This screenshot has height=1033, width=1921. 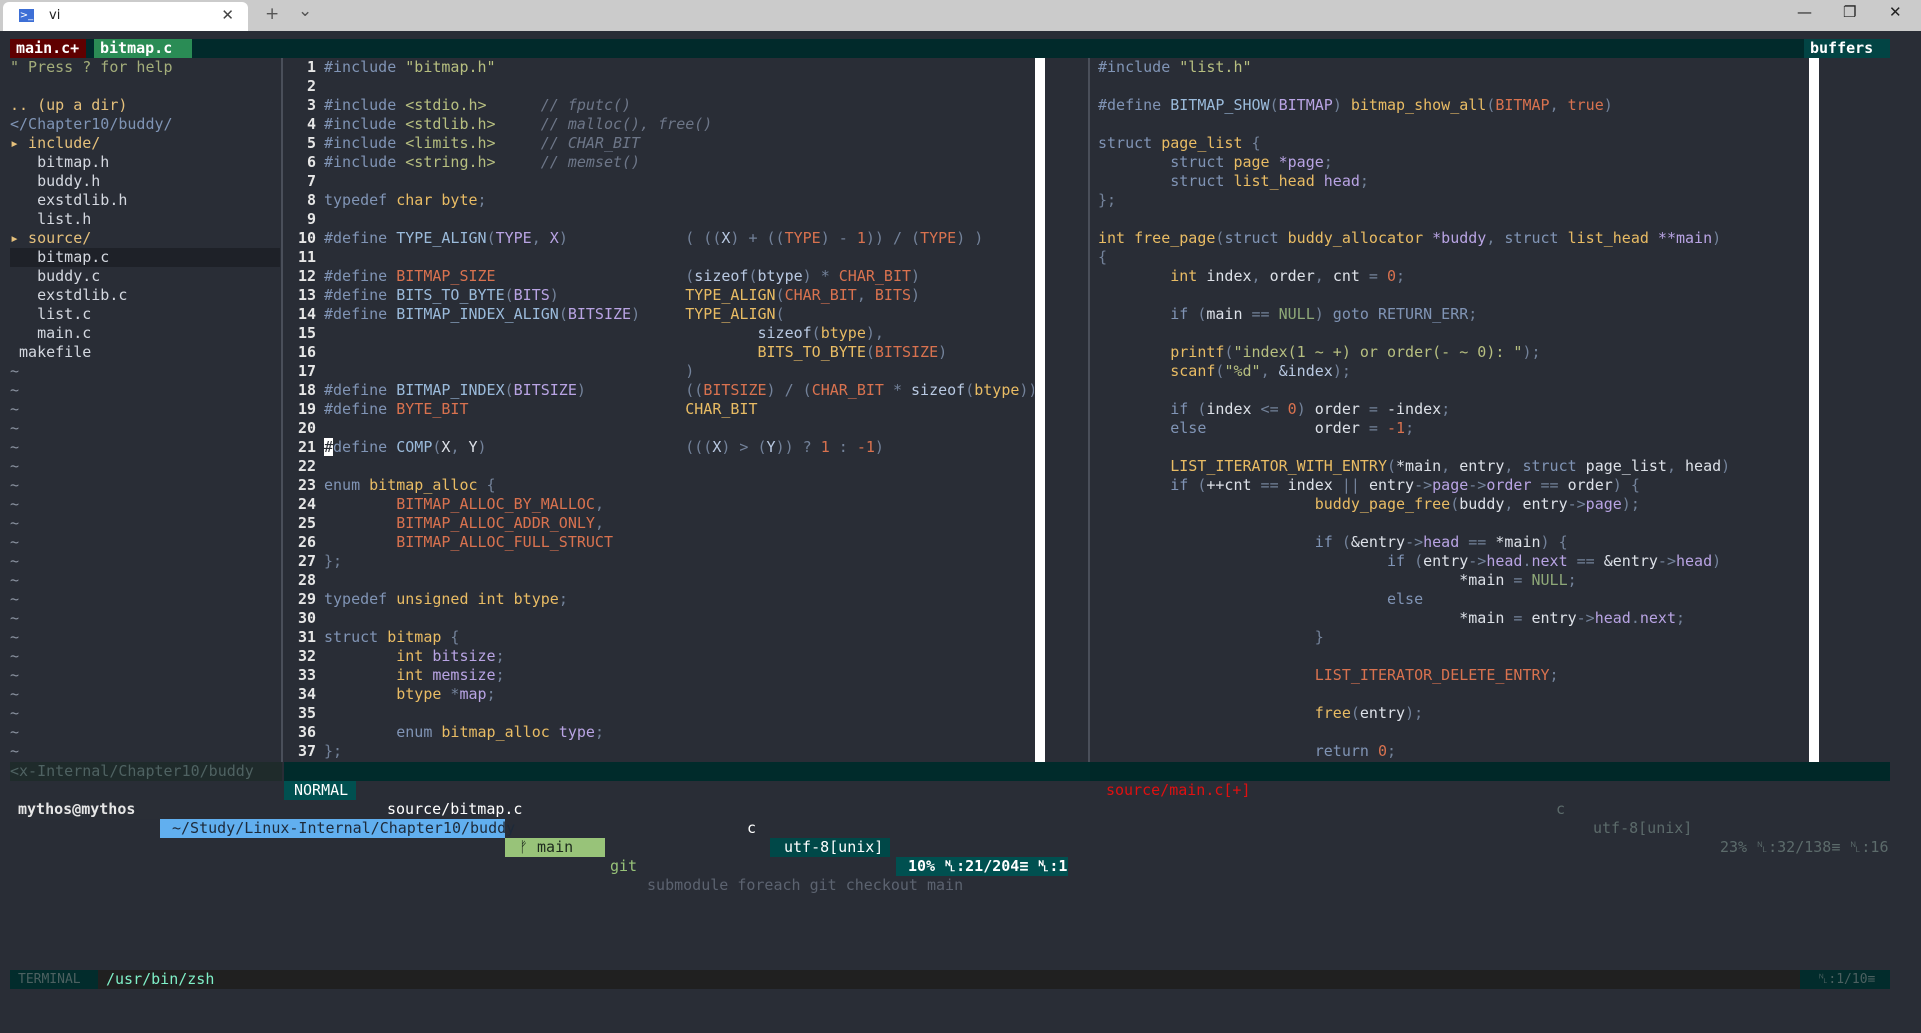 What do you see at coordinates (554, 238) in the screenshot?
I see `code-token: X` at bounding box center [554, 238].